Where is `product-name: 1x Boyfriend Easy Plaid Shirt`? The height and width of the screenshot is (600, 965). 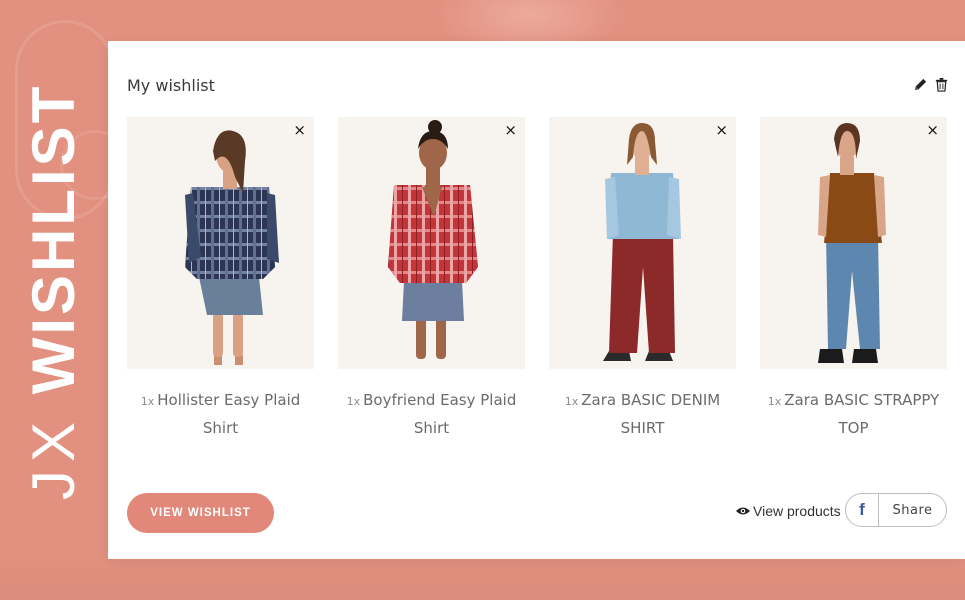 product-name: 1x Boyfriend Easy Plaid Shirt is located at coordinates (431, 414).